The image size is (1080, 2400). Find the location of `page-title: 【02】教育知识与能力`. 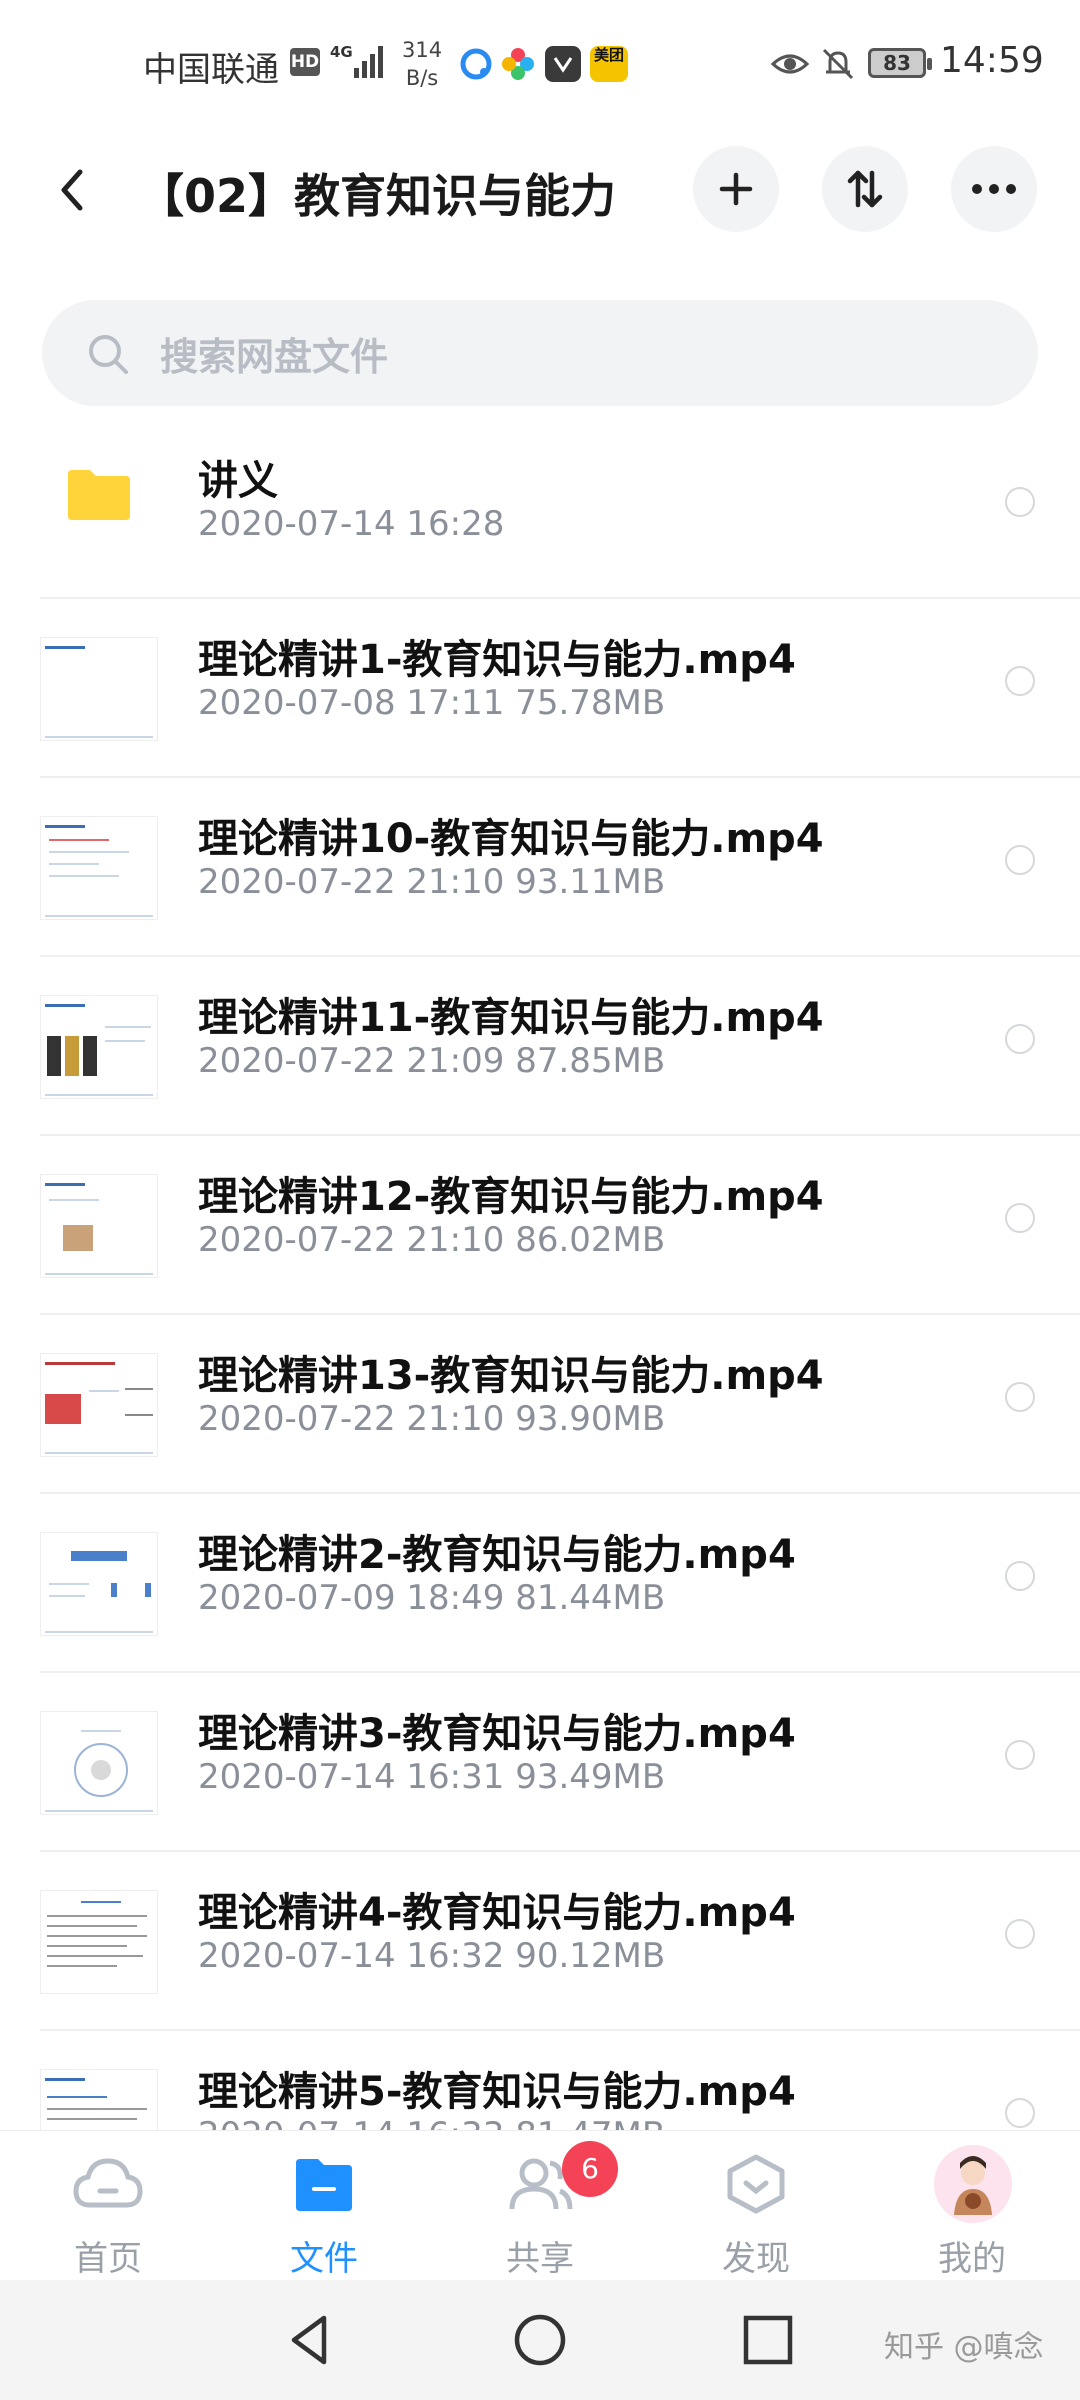

page-title: 【02】教育知识与能力 is located at coordinates (377, 196).